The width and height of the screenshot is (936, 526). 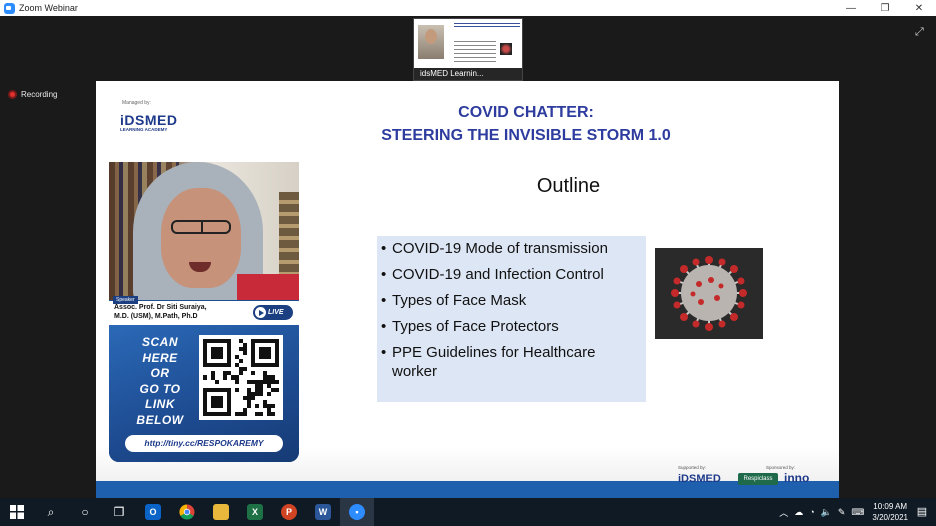 What do you see at coordinates (506, 49) in the screenshot?
I see `thumbnail-virus-image` at bounding box center [506, 49].